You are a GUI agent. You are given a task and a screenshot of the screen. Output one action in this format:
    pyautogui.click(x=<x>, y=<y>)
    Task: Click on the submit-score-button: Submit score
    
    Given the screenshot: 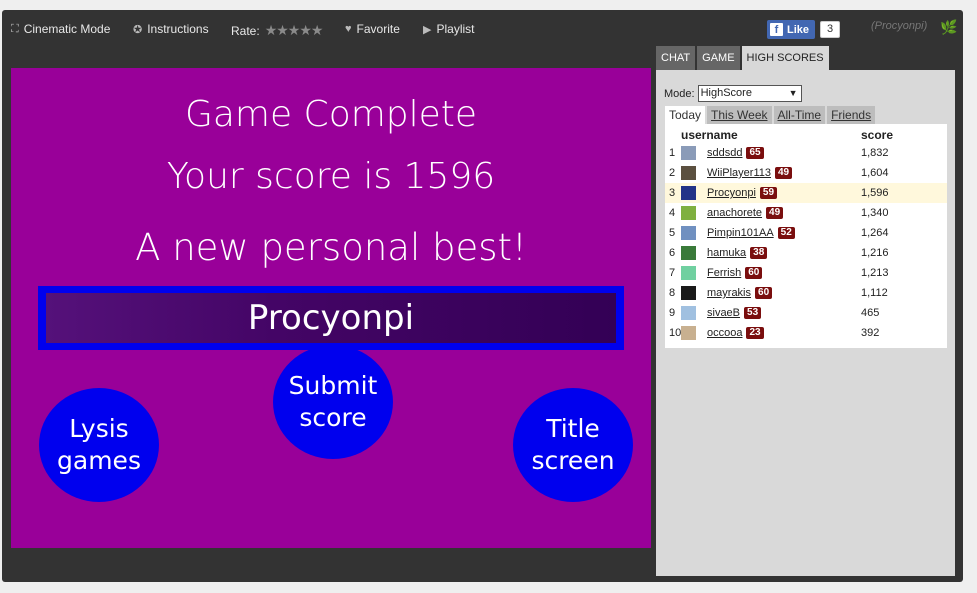 What is the action you would take?
    pyautogui.click(x=333, y=402)
    